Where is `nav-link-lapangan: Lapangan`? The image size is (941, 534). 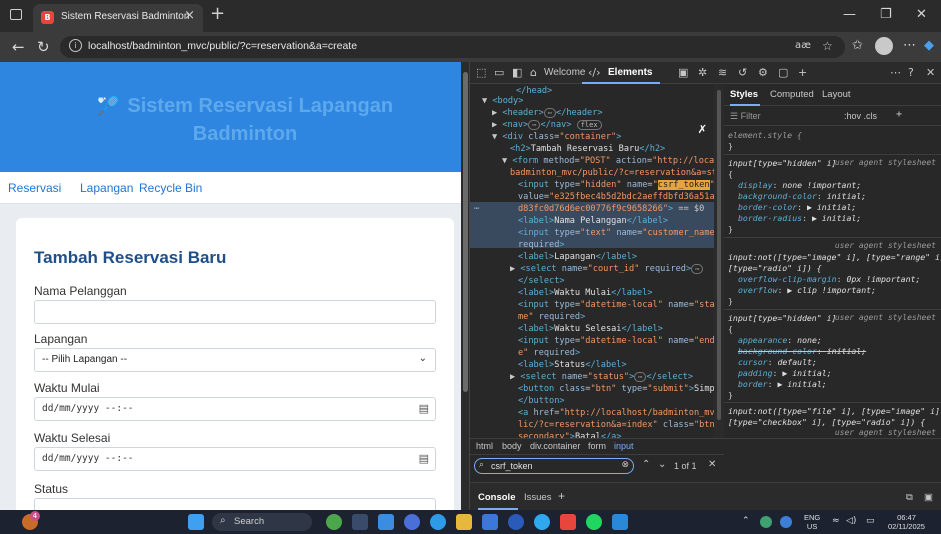 nav-link-lapangan: Lapangan is located at coordinates (106, 188).